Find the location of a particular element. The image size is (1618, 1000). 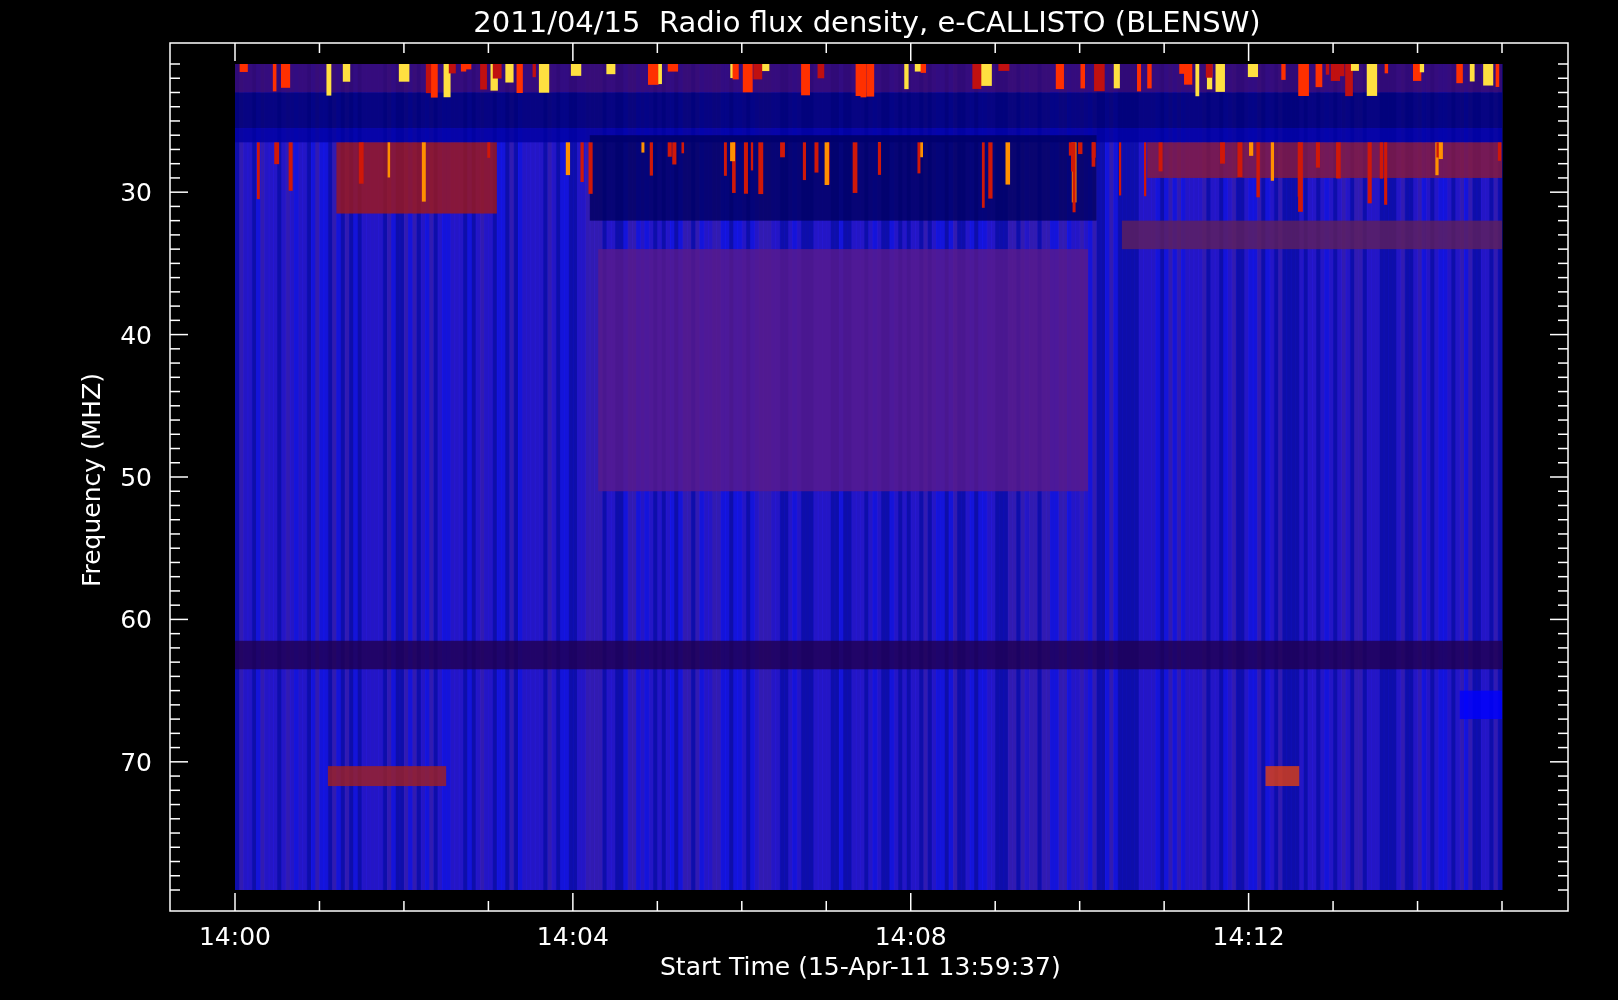

plot-title: 2011/04/15 Radio flux density, e-CALLISTO (BLENSW) is located at coordinates (867, 22).